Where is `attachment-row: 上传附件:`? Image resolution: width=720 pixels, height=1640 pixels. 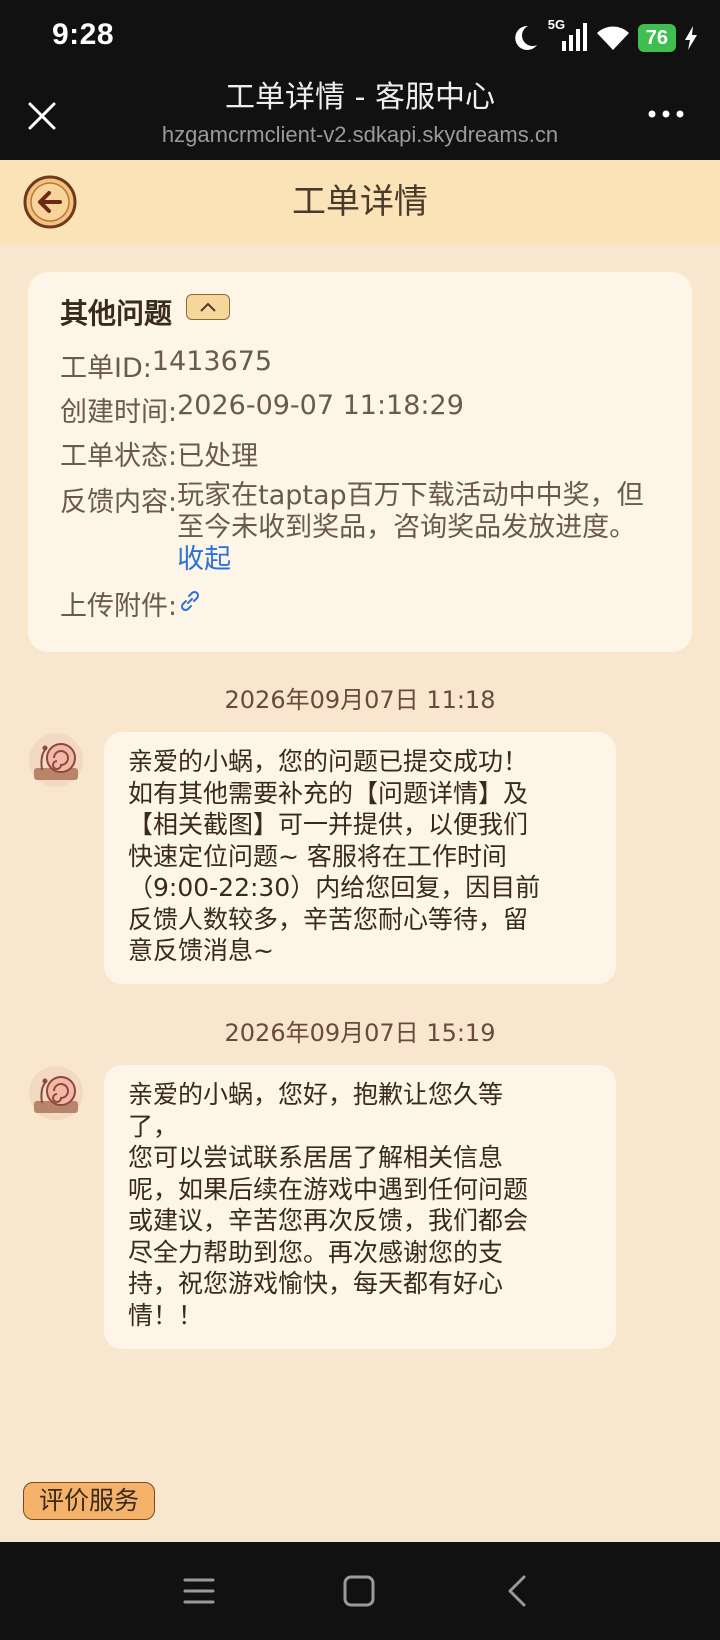 attachment-row: 上传附件: is located at coordinates (131, 603).